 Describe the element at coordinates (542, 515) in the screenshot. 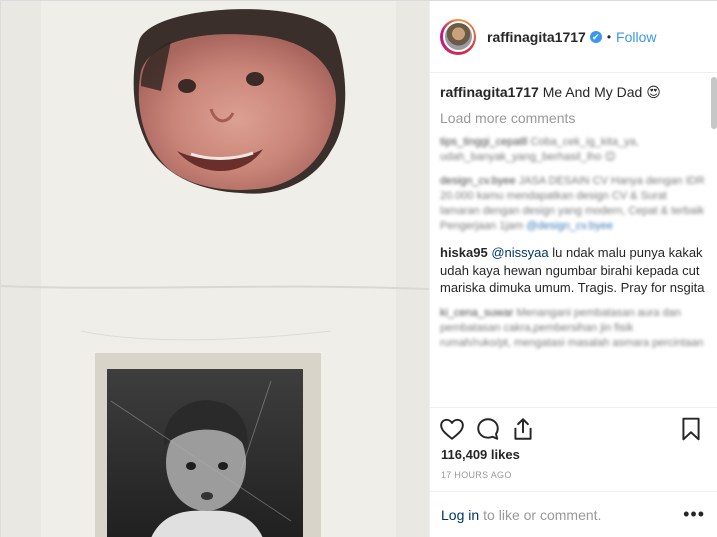

I see `login-prompt-text: to like or comment.` at that location.